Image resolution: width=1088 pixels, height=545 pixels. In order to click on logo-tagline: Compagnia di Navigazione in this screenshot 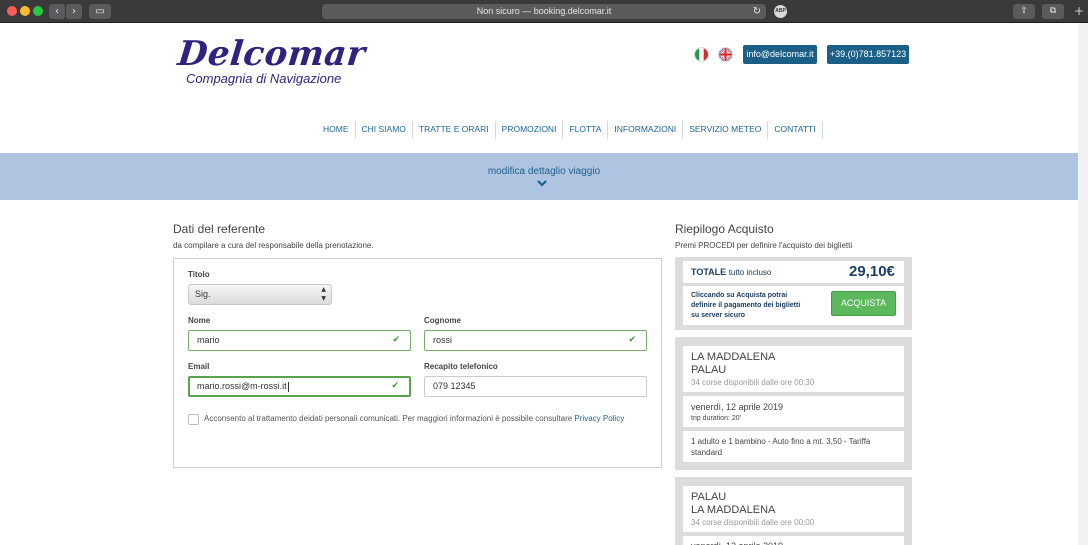, I will do `click(264, 78)`.